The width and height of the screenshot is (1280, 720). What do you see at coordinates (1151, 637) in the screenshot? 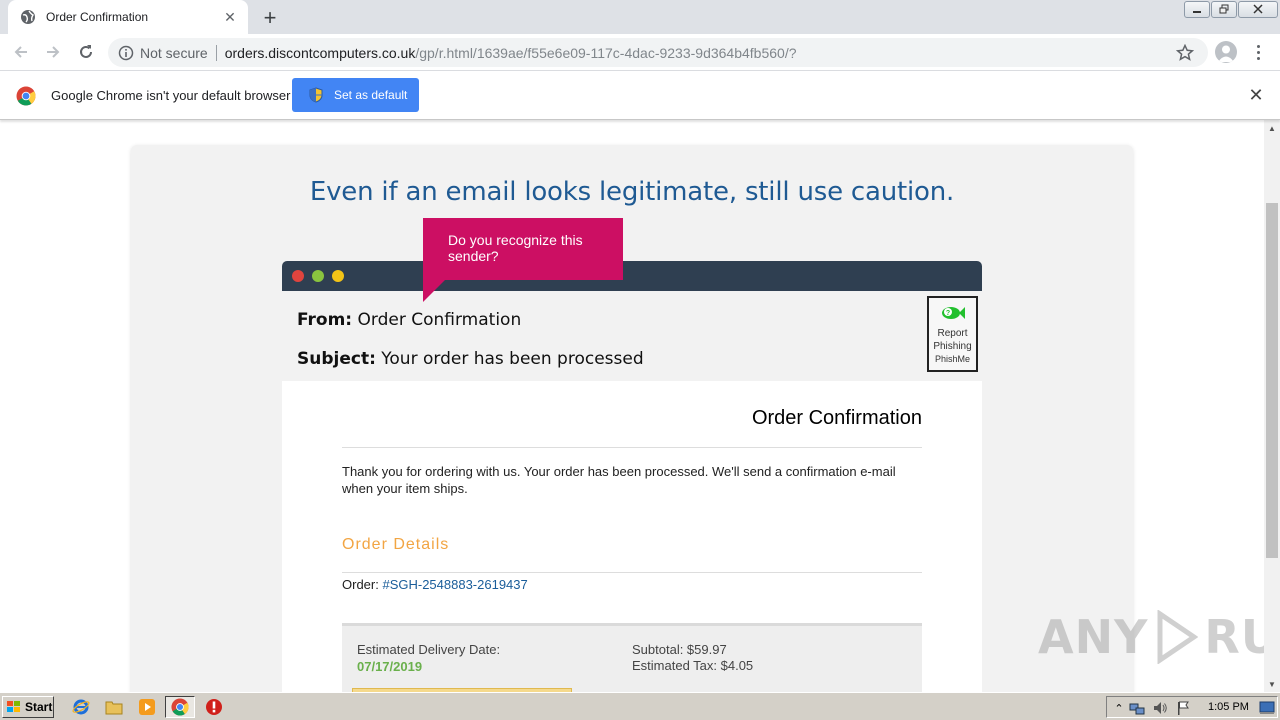
I see `anyrun-watermark: ANY RUN` at bounding box center [1151, 637].